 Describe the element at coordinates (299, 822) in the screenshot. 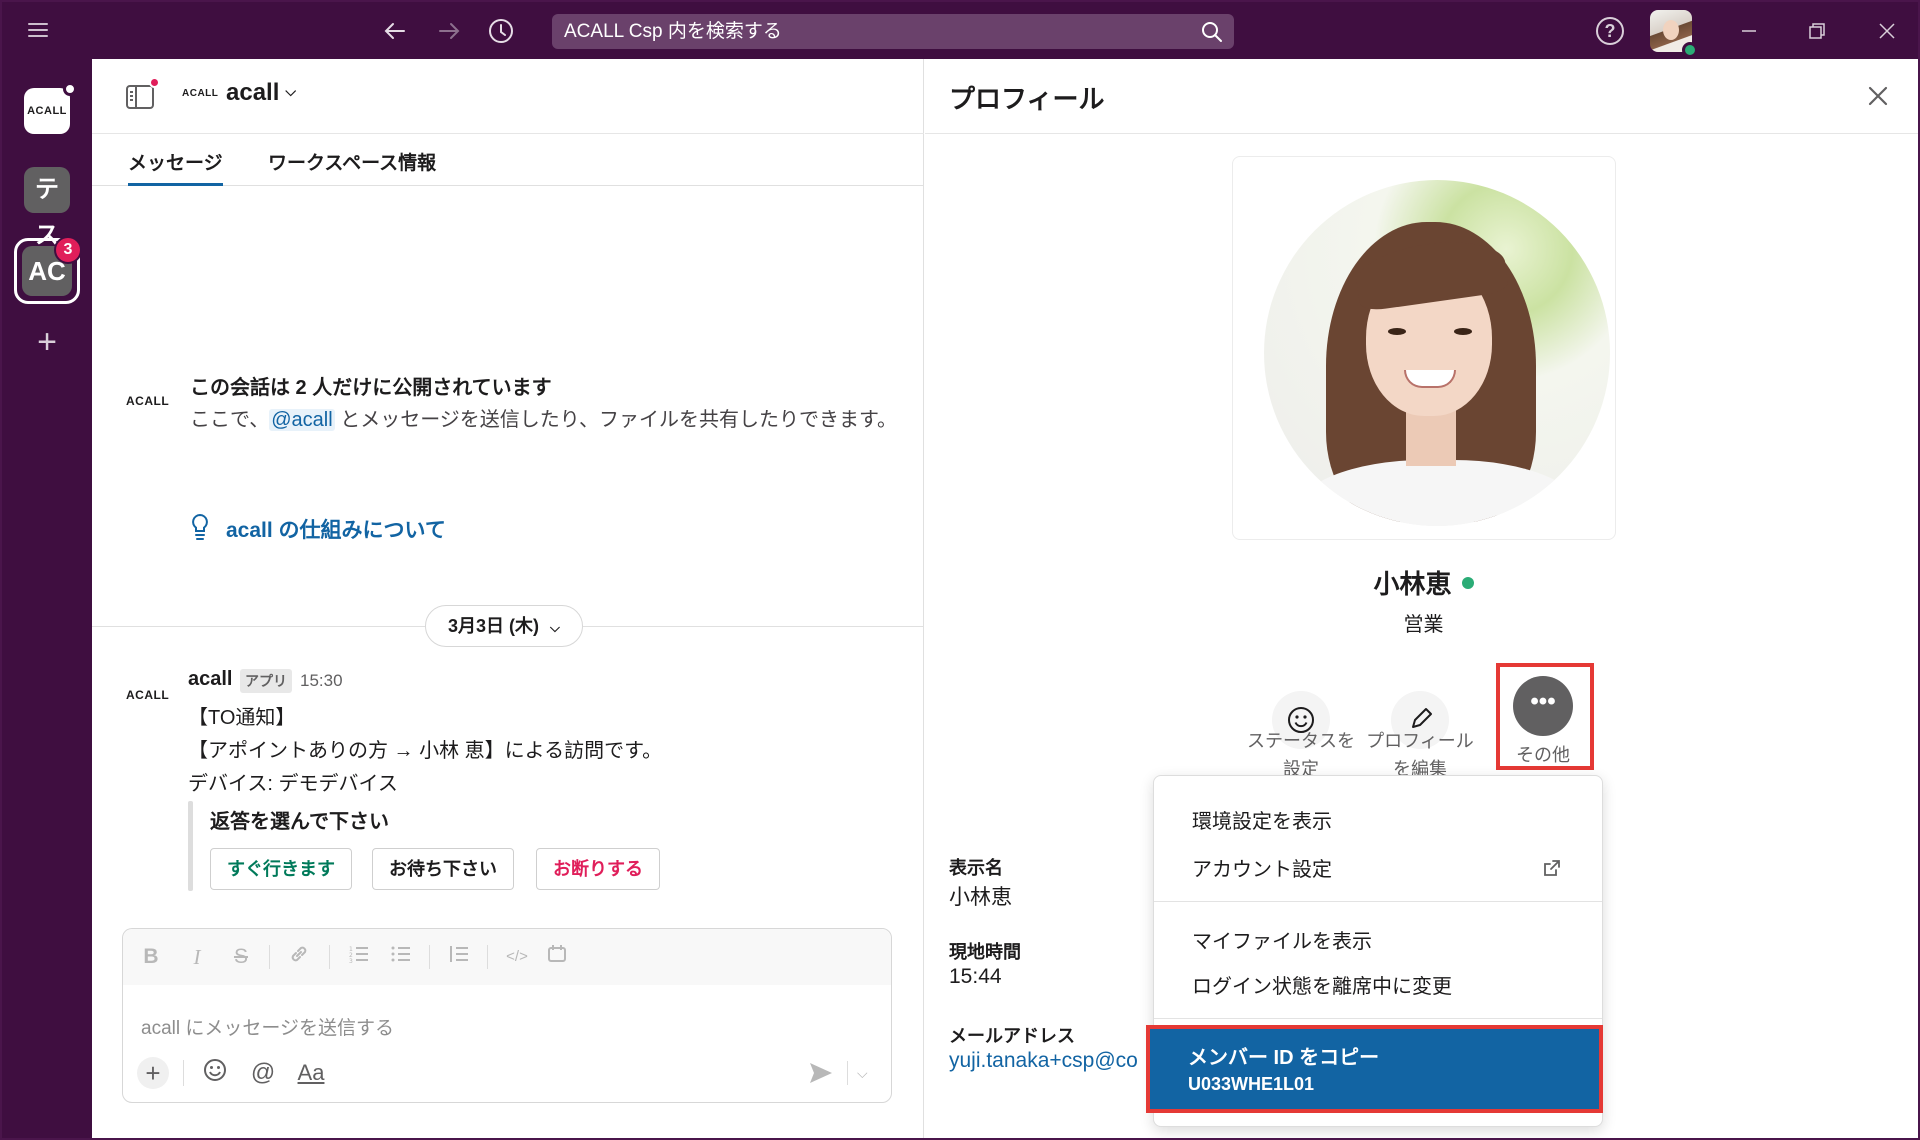

I see `attachment-title: 返答を選んで下さい` at that location.